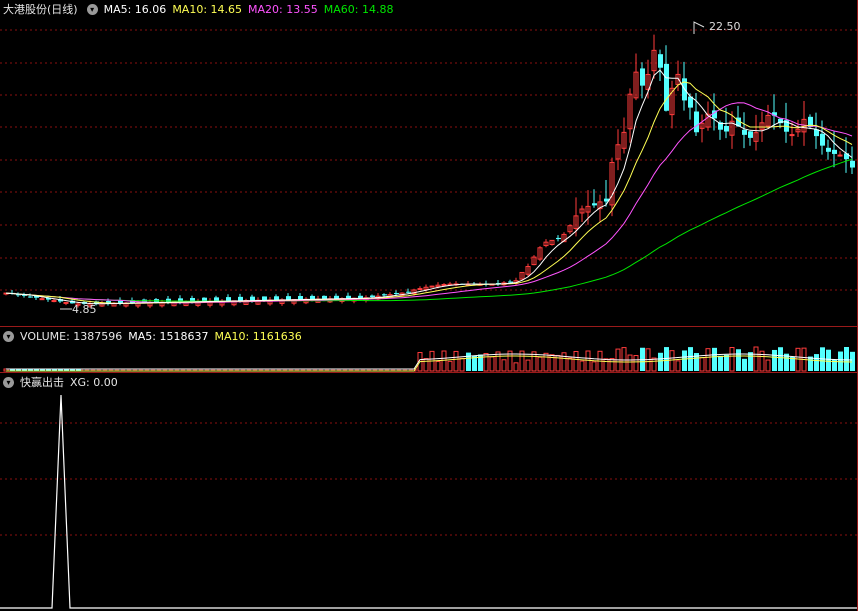 This screenshot has height=611, width=858. What do you see at coordinates (258, 336) in the screenshot?
I see `volume-ma10-label: MA10: 1161636` at bounding box center [258, 336].